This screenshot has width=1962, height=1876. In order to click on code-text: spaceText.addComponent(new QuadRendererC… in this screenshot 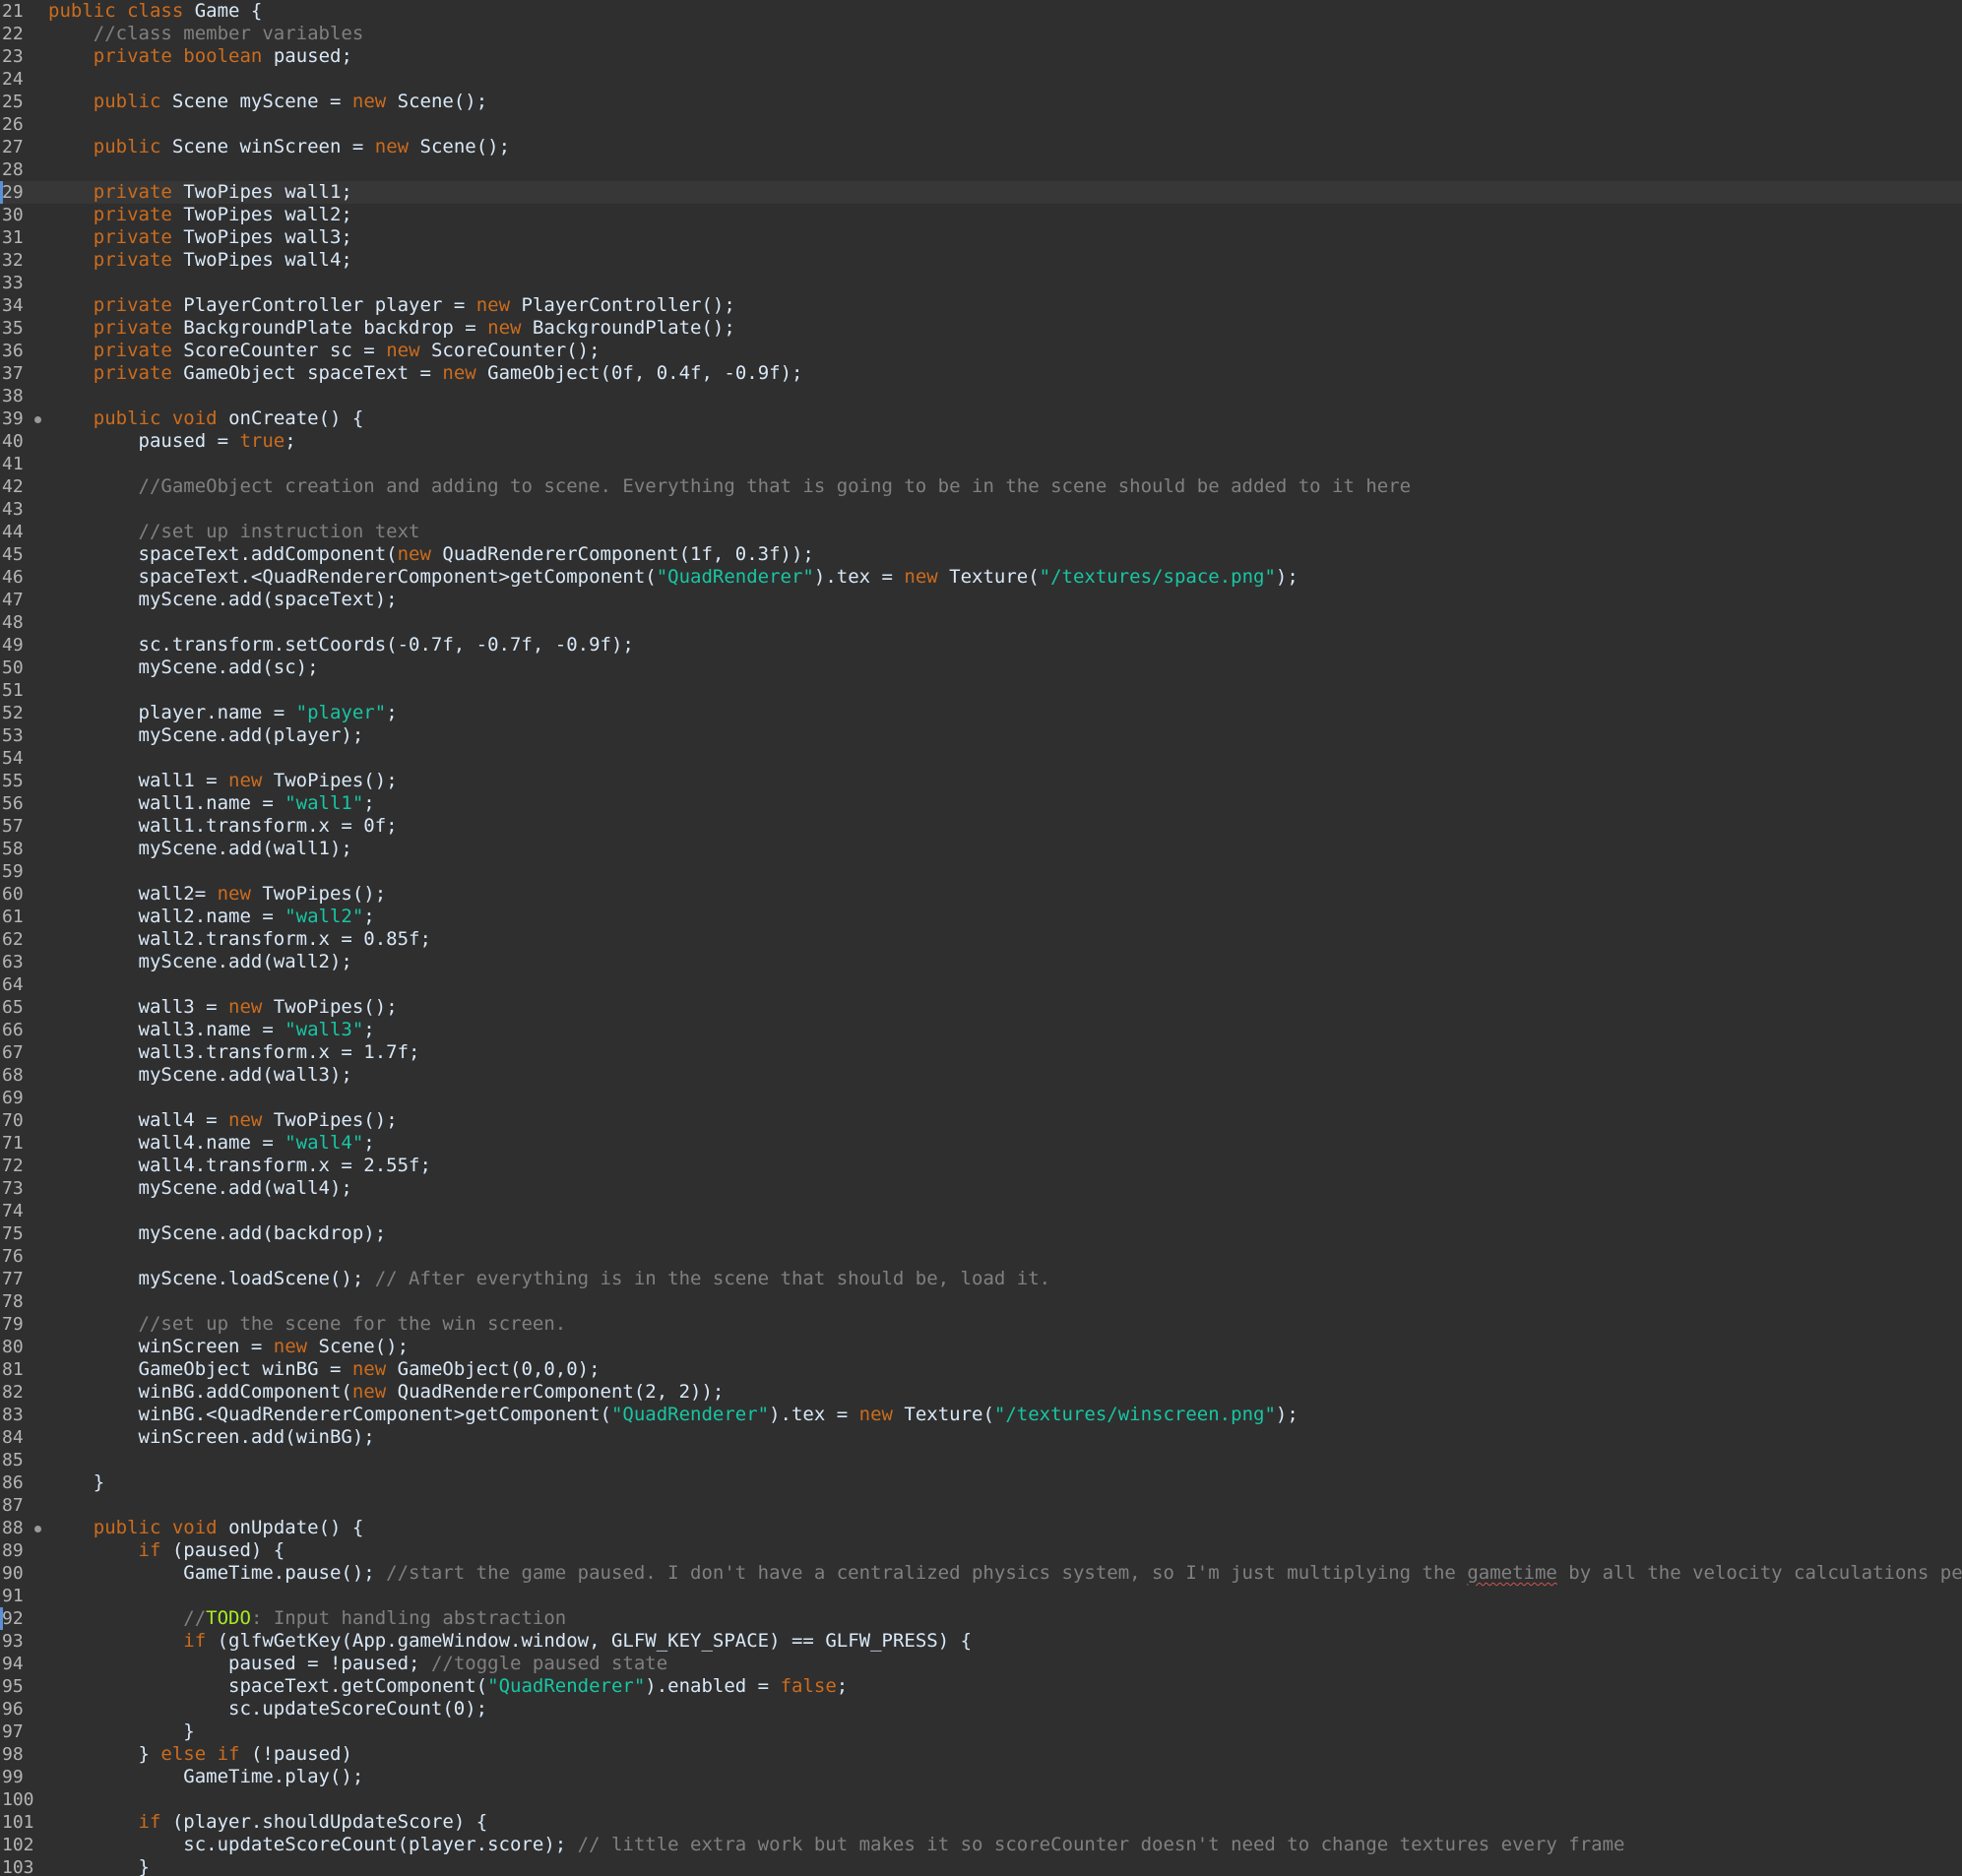, I will do `click(431, 554)`.